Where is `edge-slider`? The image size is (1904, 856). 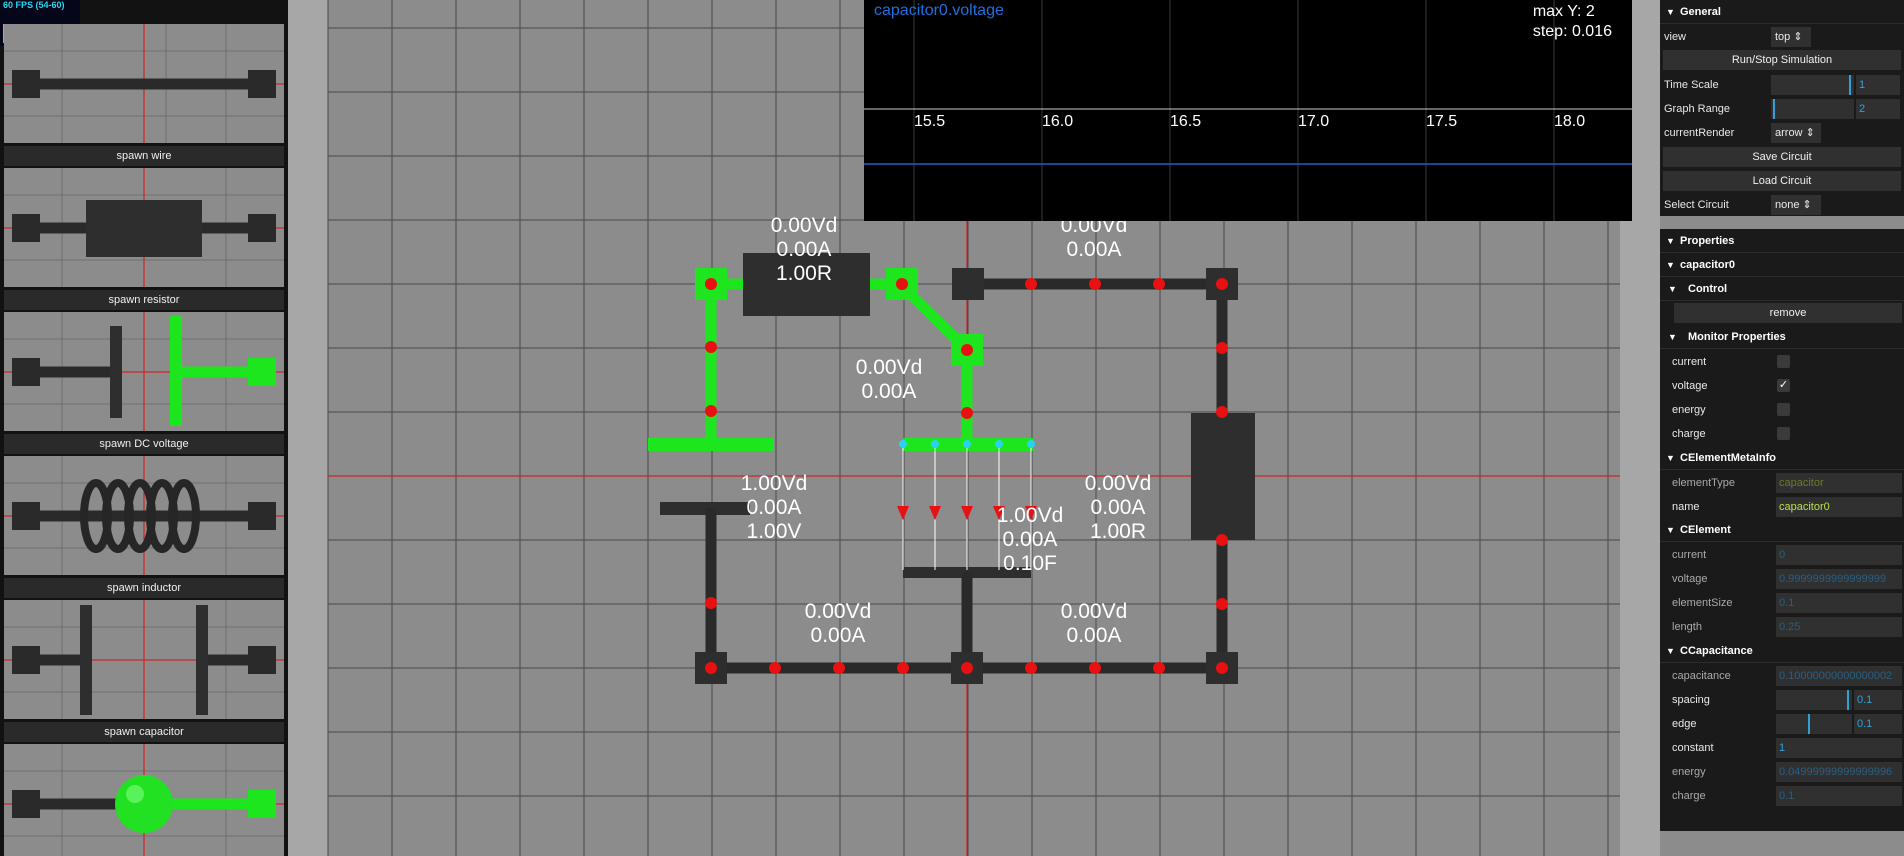
edge-slider is located at coordinates (1814, 724).